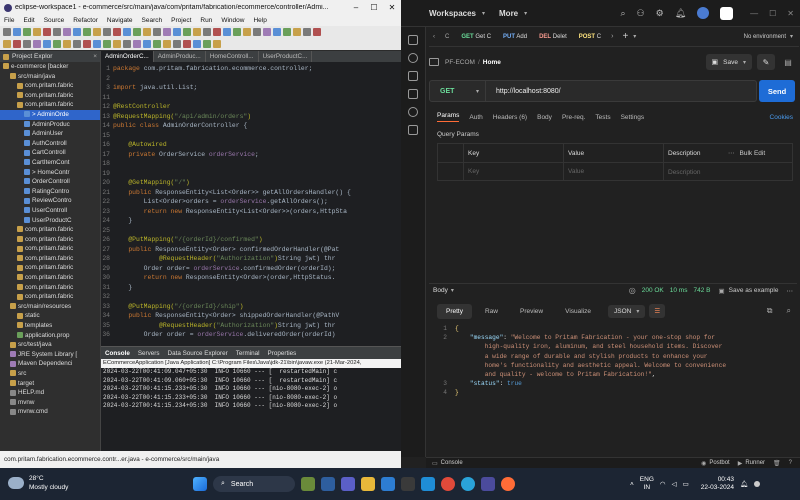  I want to click on view-tab-raw: Raw, so click(491, 311).